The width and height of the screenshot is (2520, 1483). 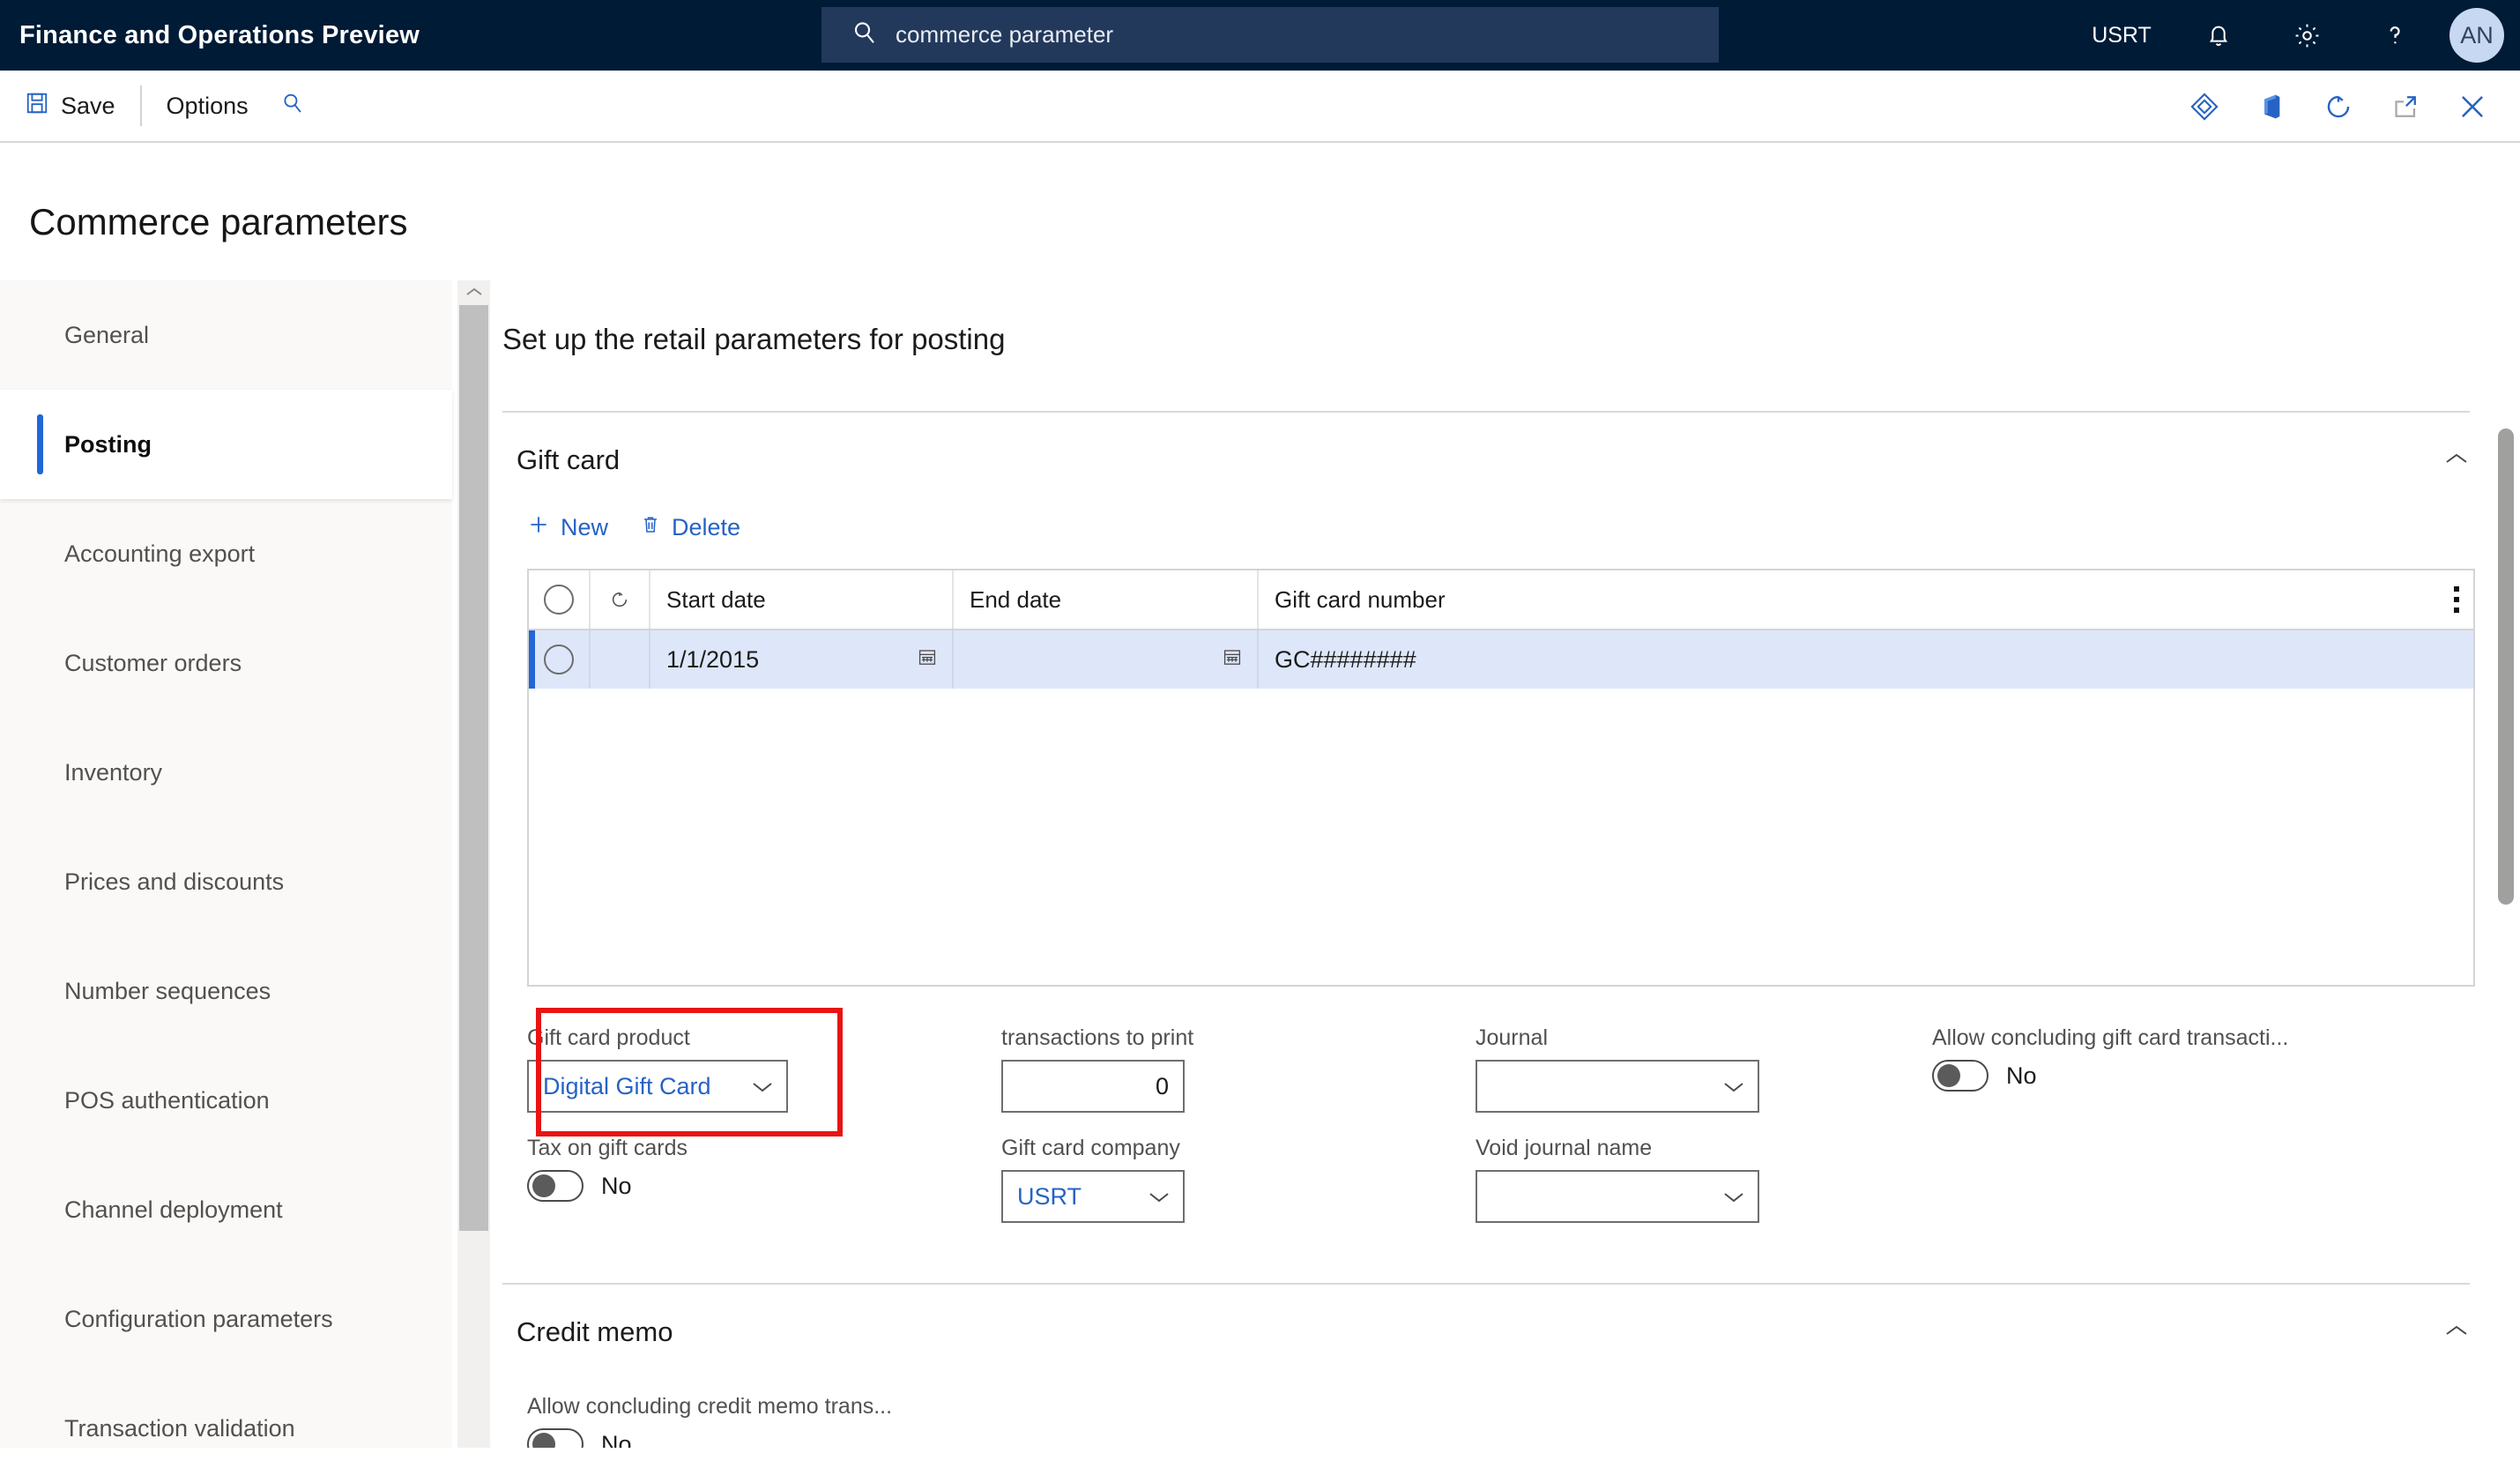 What do you see at coordinates (802, 599) in the screenshot?
I see `column-header-start-date: Start date` at bounding box center [802, 599].